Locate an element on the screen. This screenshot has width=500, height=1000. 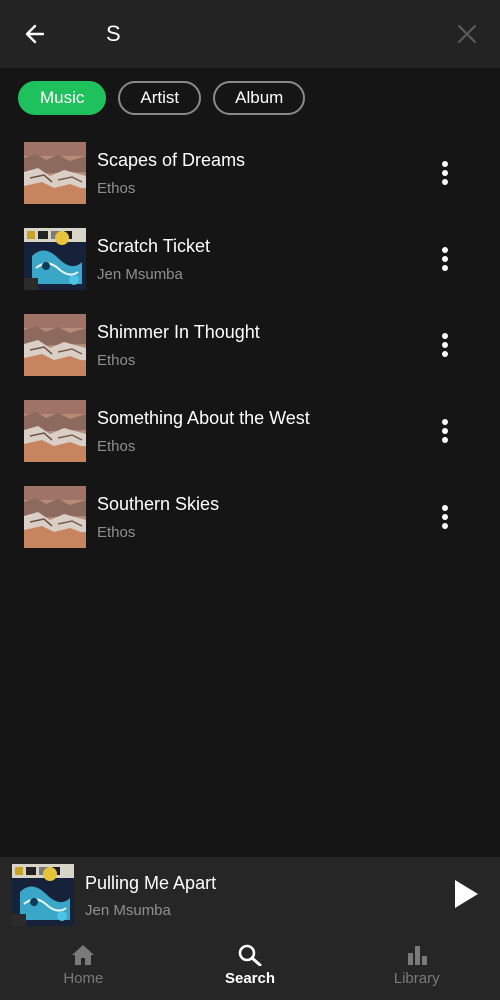
now-playing-title: Pulling Me Apart is located at coordinates (151, 883).